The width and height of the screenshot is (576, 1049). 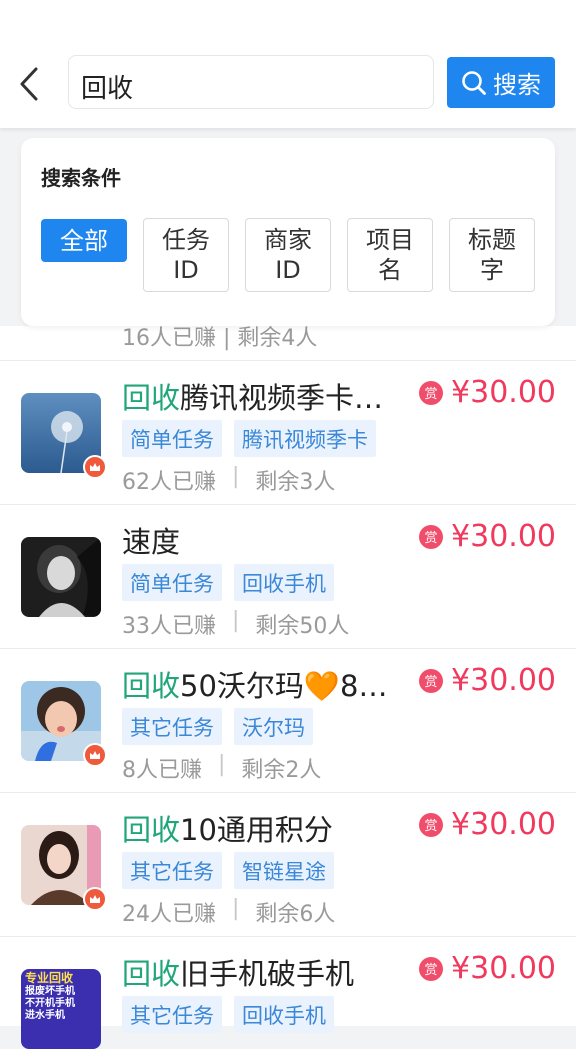 I want to click on chip-label: 全部, so click(x=84, y=240).